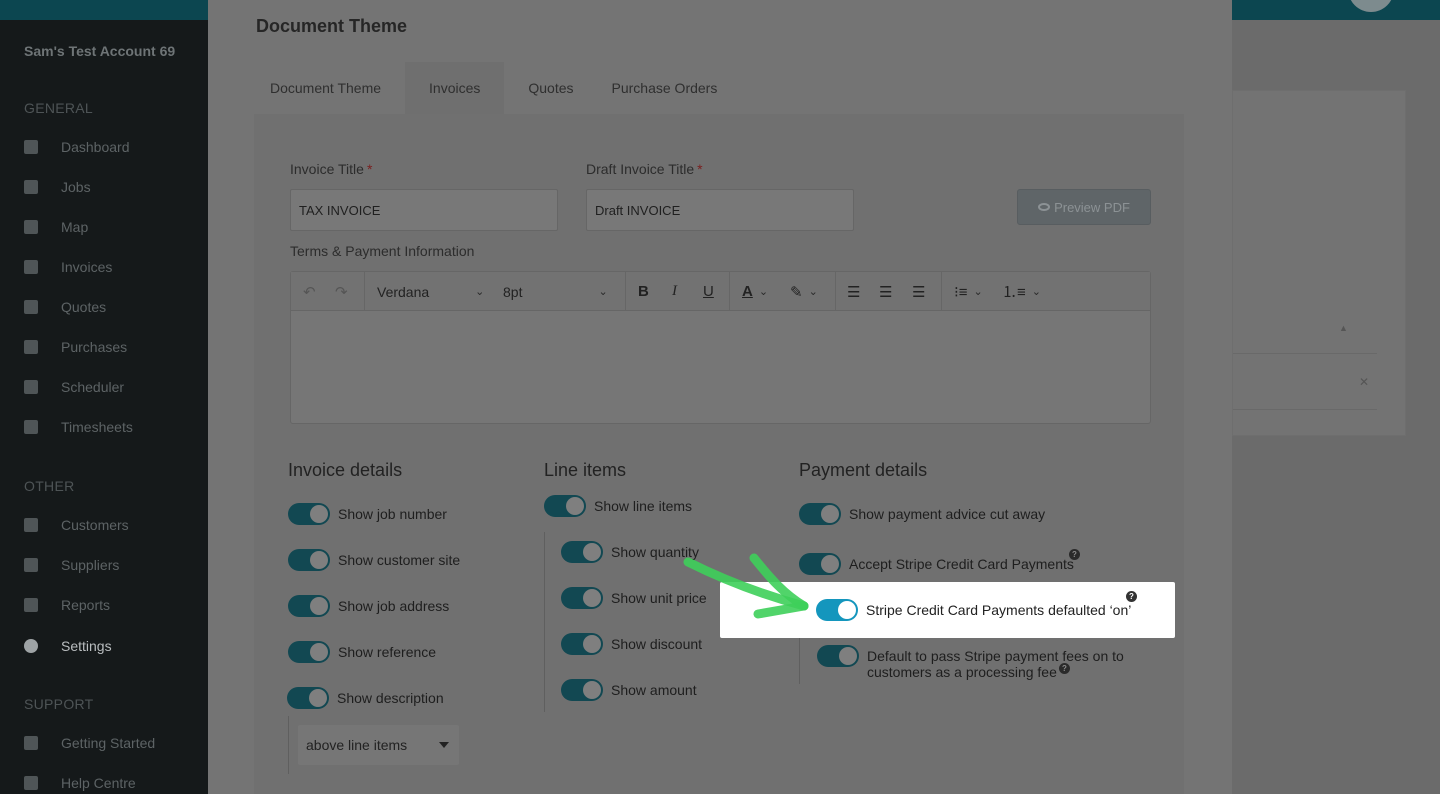 Image resolution: width=1440 pixels, height=794 pixels. What do you see at coordinates (57, 187) in the screenshot?
I see `sidebar-item-jobs: Jobs` at bounding box center [57, 187].